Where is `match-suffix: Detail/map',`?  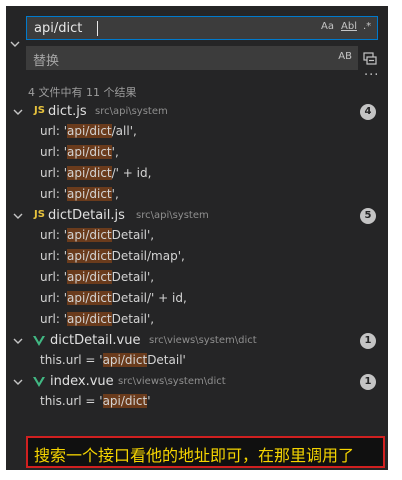
match-suffix: Detail/map', is located at coordinates (148, 256).